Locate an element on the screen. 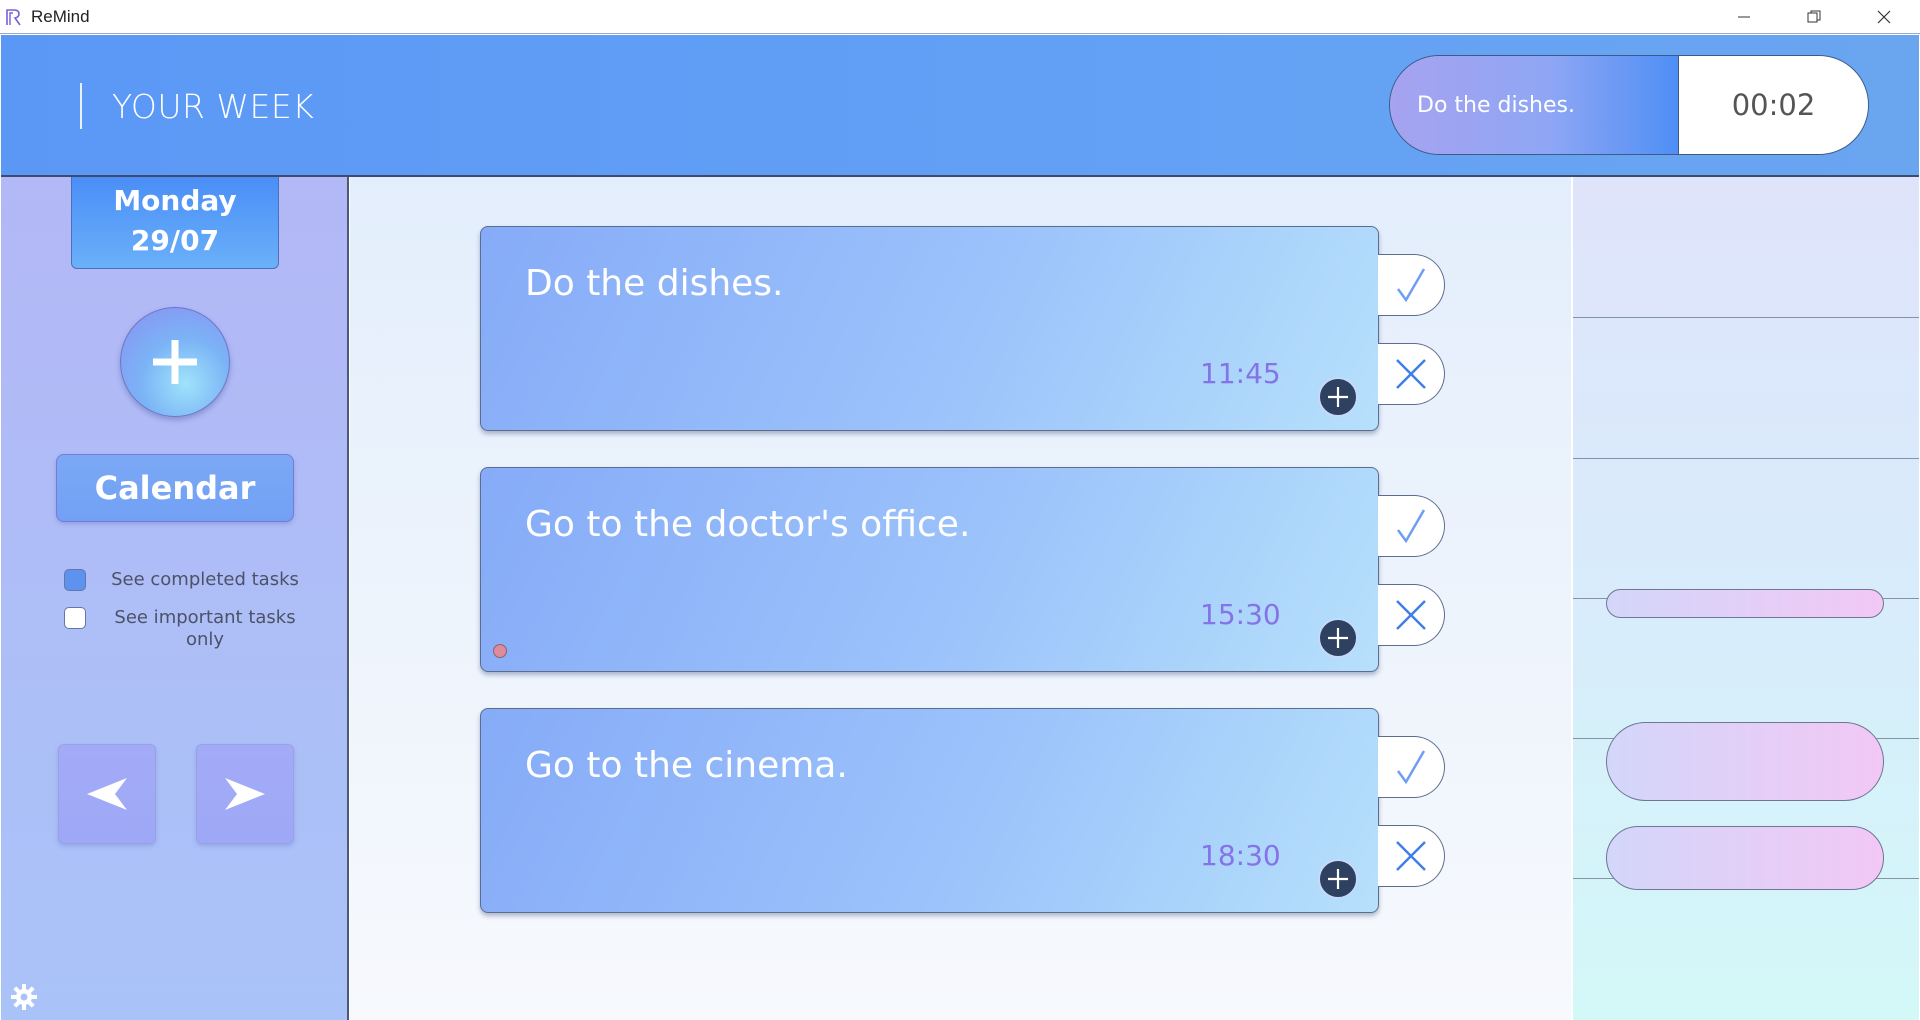  maximize-button is located at coordinates (1814, 17).